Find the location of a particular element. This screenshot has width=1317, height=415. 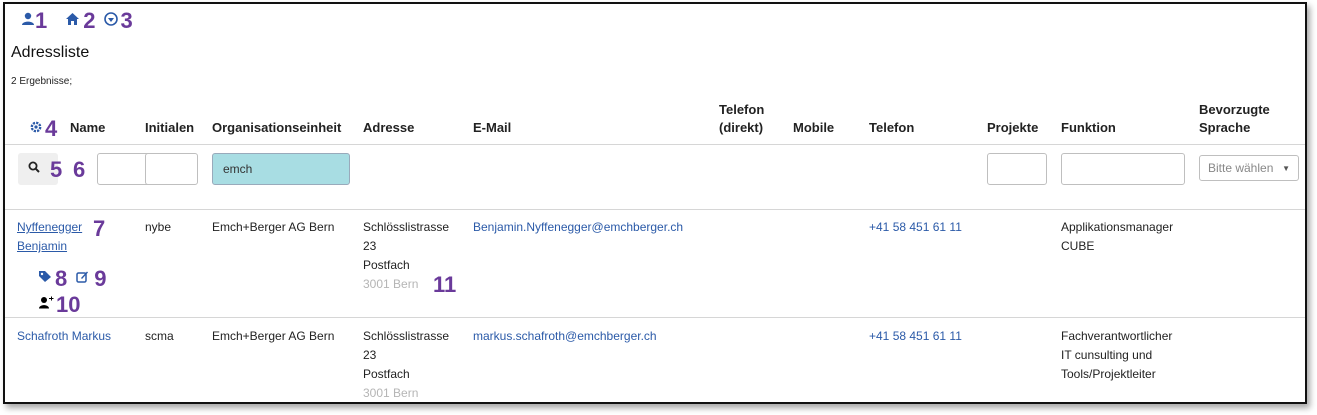

user-add-icon is located at coordinates (46, 305).